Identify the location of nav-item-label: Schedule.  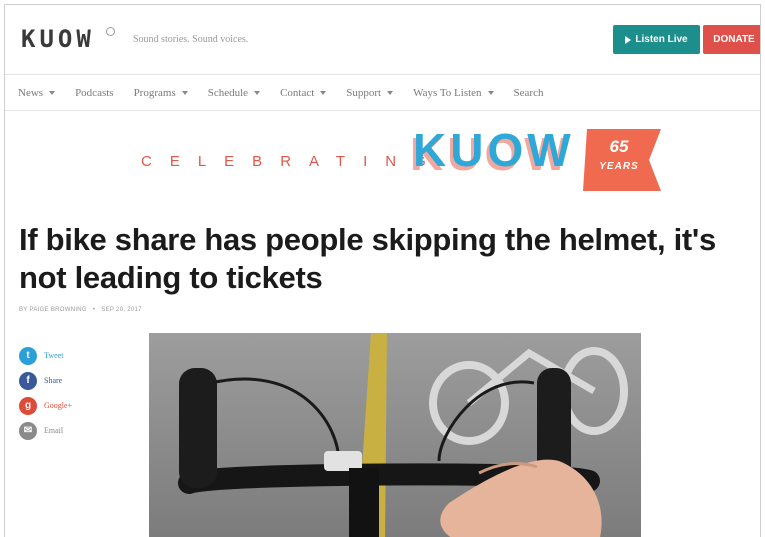
(228, 92).